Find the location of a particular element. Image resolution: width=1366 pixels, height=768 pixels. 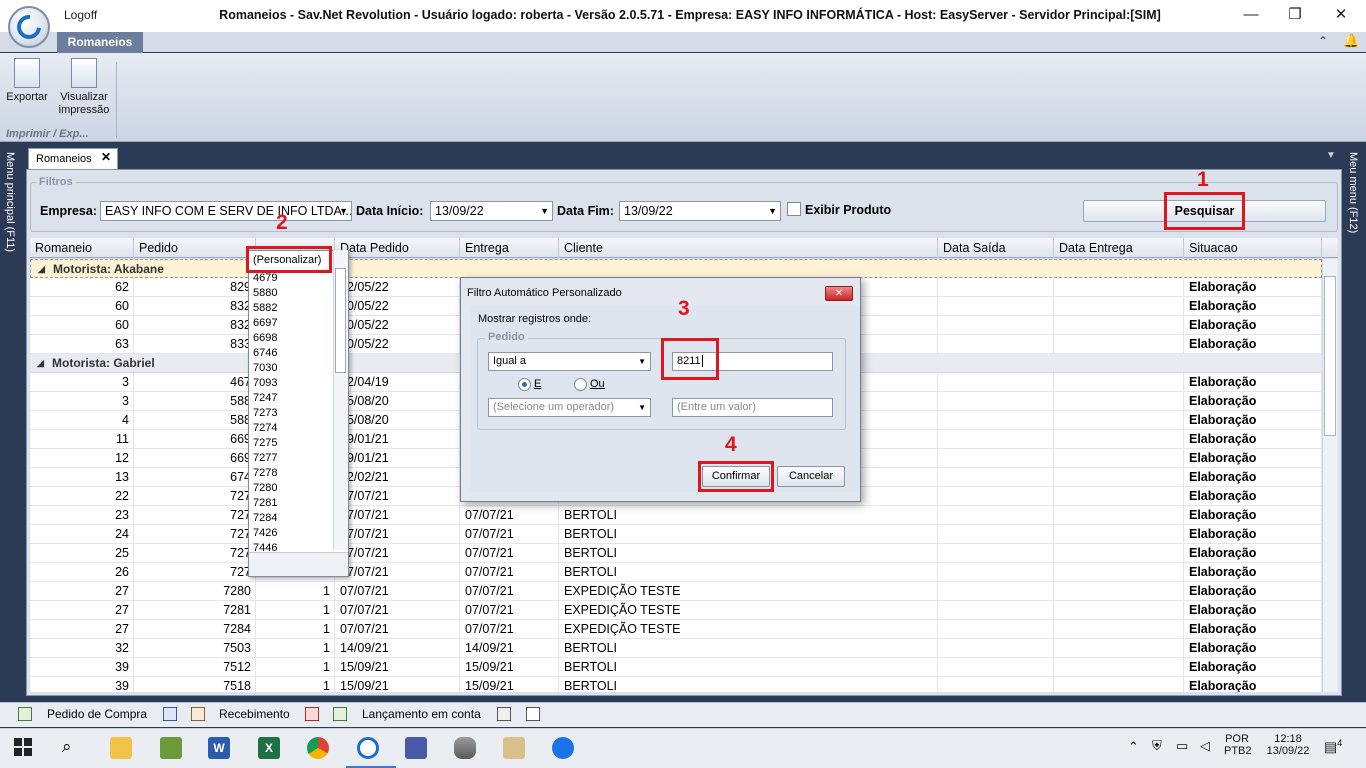

clock: 12:18 13/09/22 is located at coordinates (1288, 745).